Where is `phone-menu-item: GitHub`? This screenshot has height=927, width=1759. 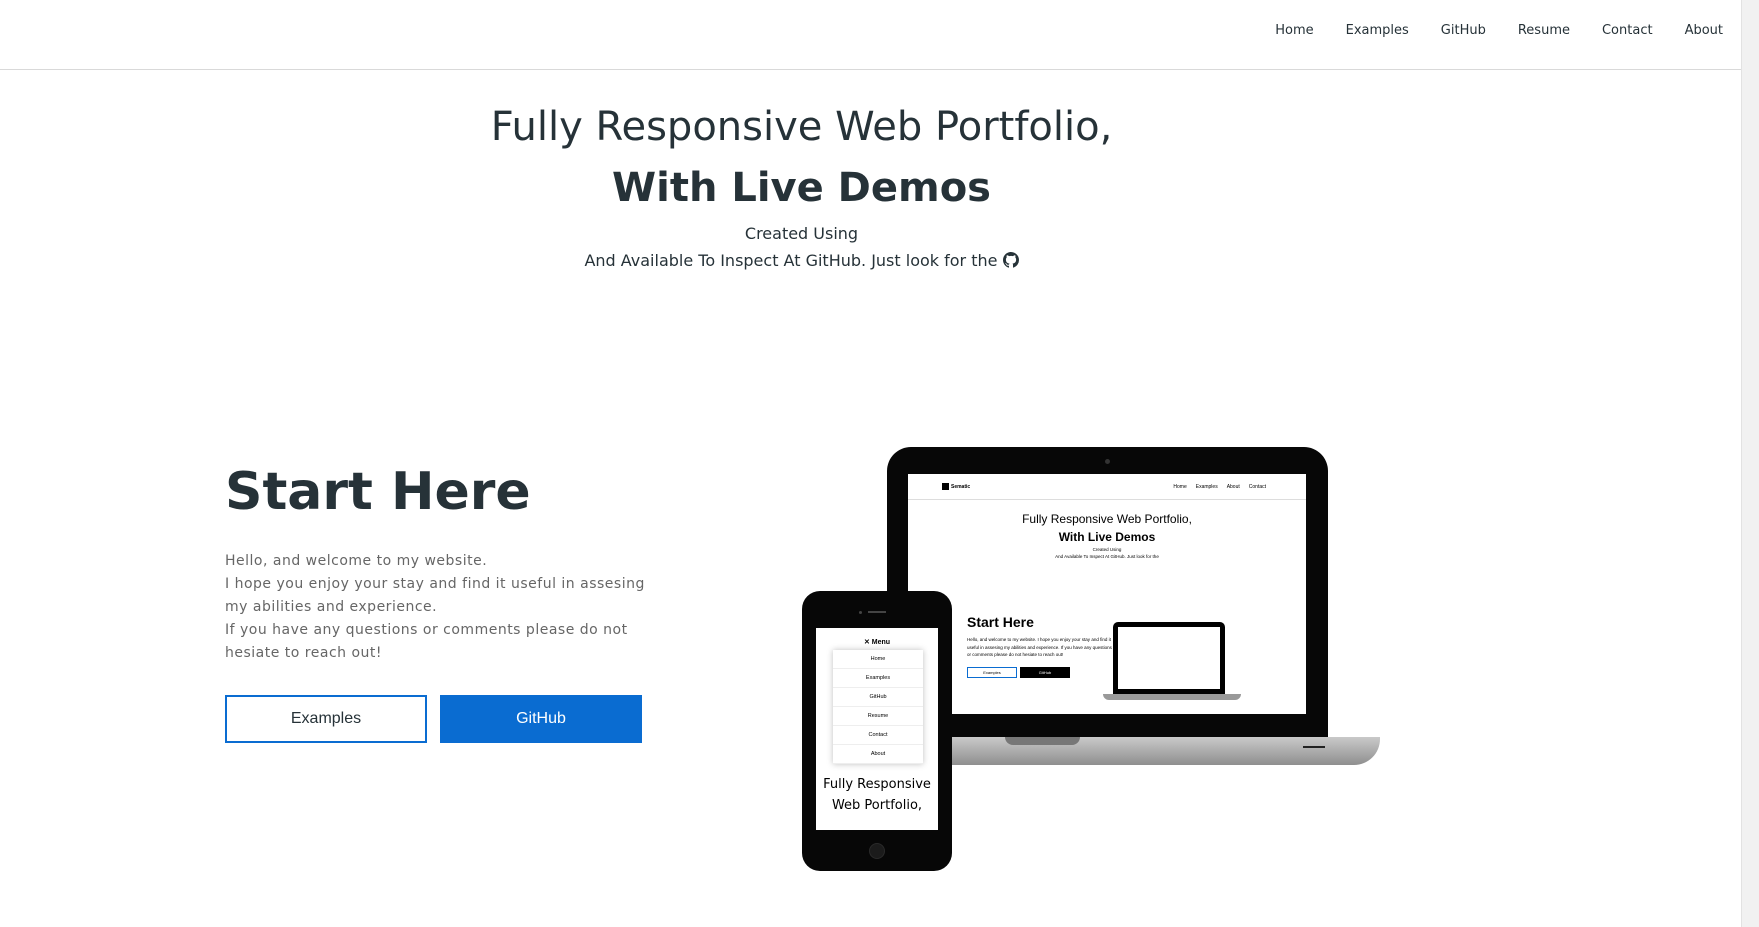 phone-menu-item: GitHub is located at coordinates (878, 697).